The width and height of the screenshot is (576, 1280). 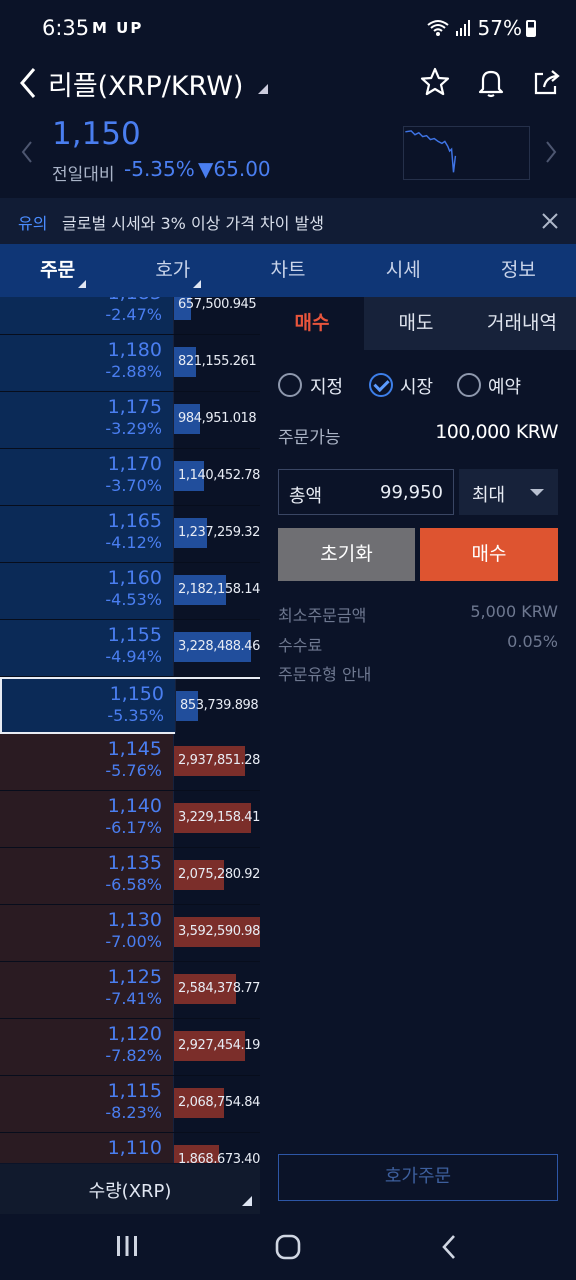 What do you see at coordinates (219, 931) in the screenshot?
I see `orderbook-quantity: 3,592,590.988` at bounding box center [219, 931].